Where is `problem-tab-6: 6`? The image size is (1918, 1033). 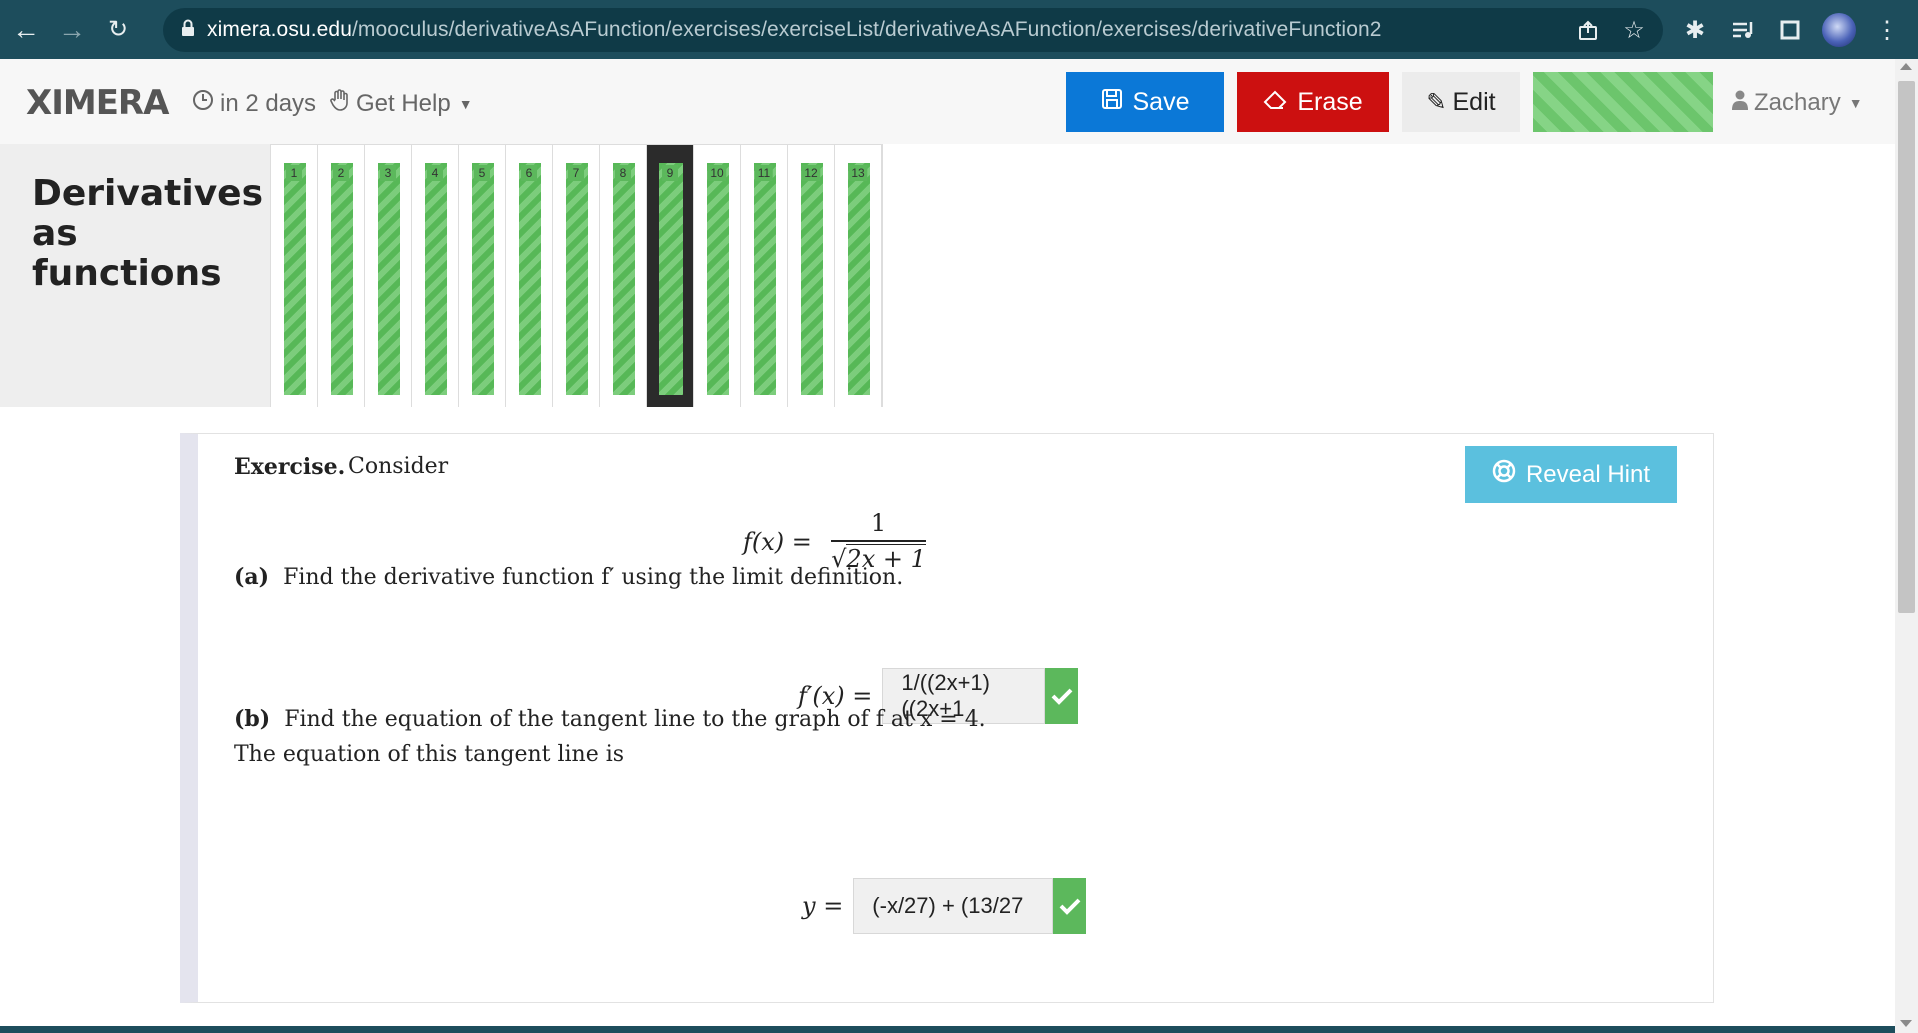
problem-tab-6: 6 is located at coordinates (529, 276).